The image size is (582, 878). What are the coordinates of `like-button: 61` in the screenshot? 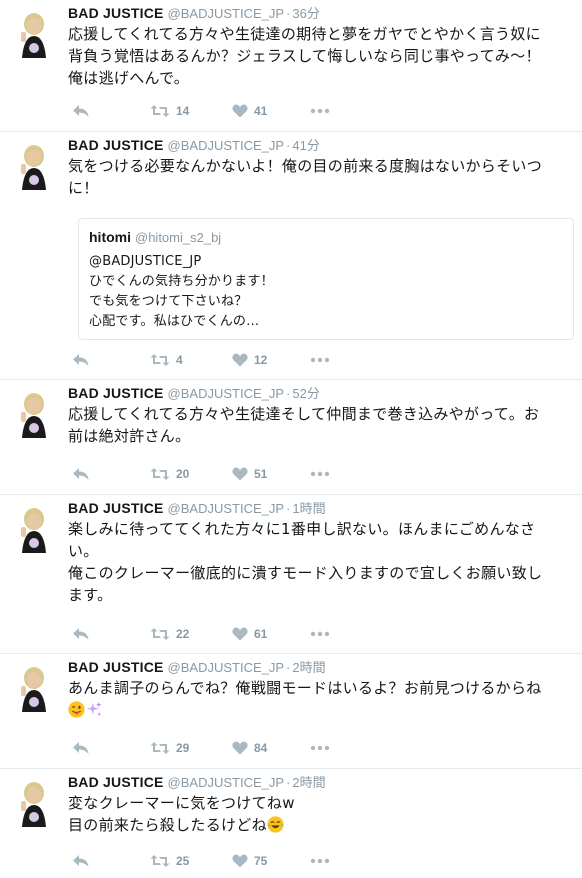 It's located at (249, 634).